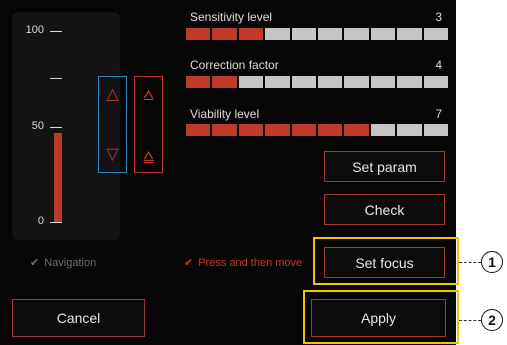 Image resolution: width=507 pixels, height=345 pixels. What do you see at coordinates (438, 17) in the screenshot?
I see `sensitivity-level-value: 3` at bounding box center [438, 17].